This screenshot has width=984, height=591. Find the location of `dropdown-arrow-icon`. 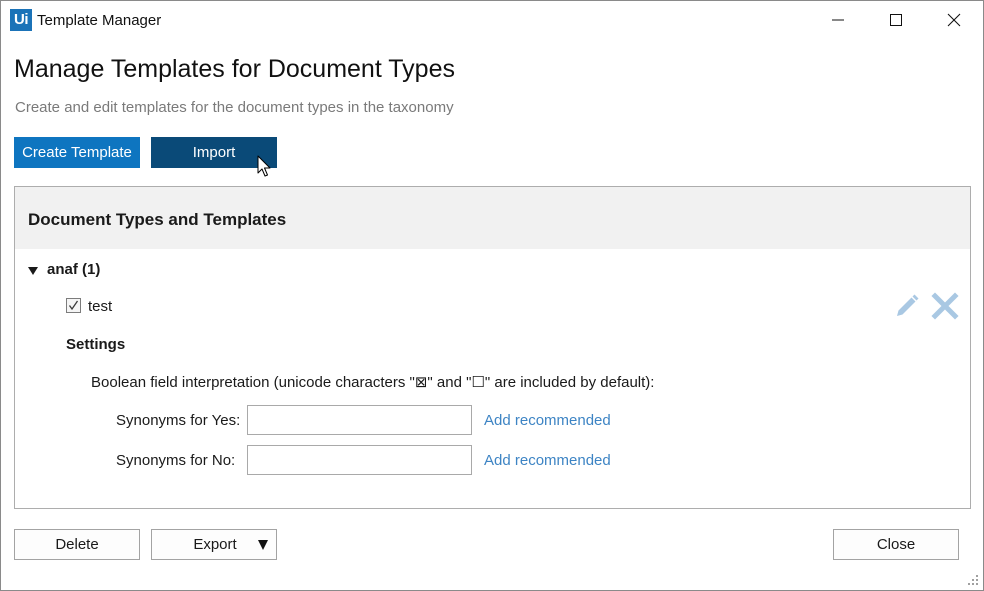

dropdown-arrow-icon is located at coordinates (263, 545).